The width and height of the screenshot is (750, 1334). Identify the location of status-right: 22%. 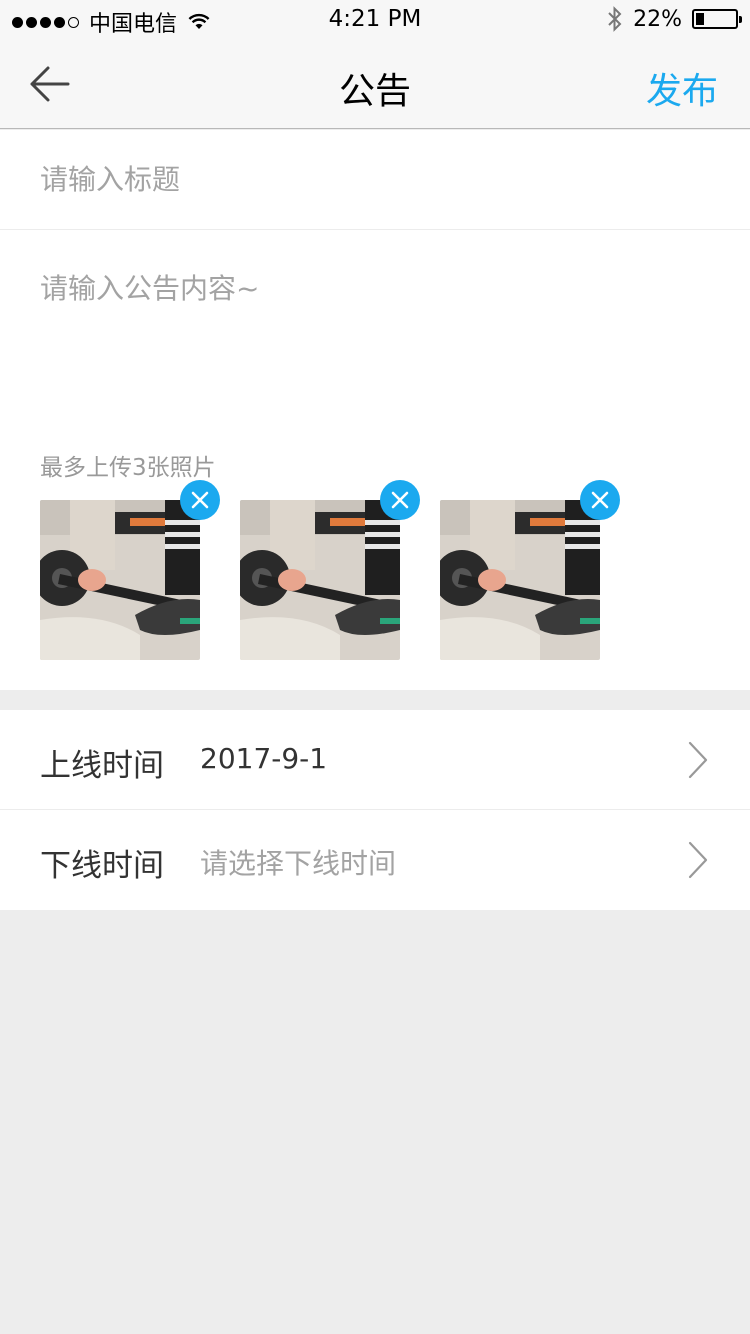
(674, 19).